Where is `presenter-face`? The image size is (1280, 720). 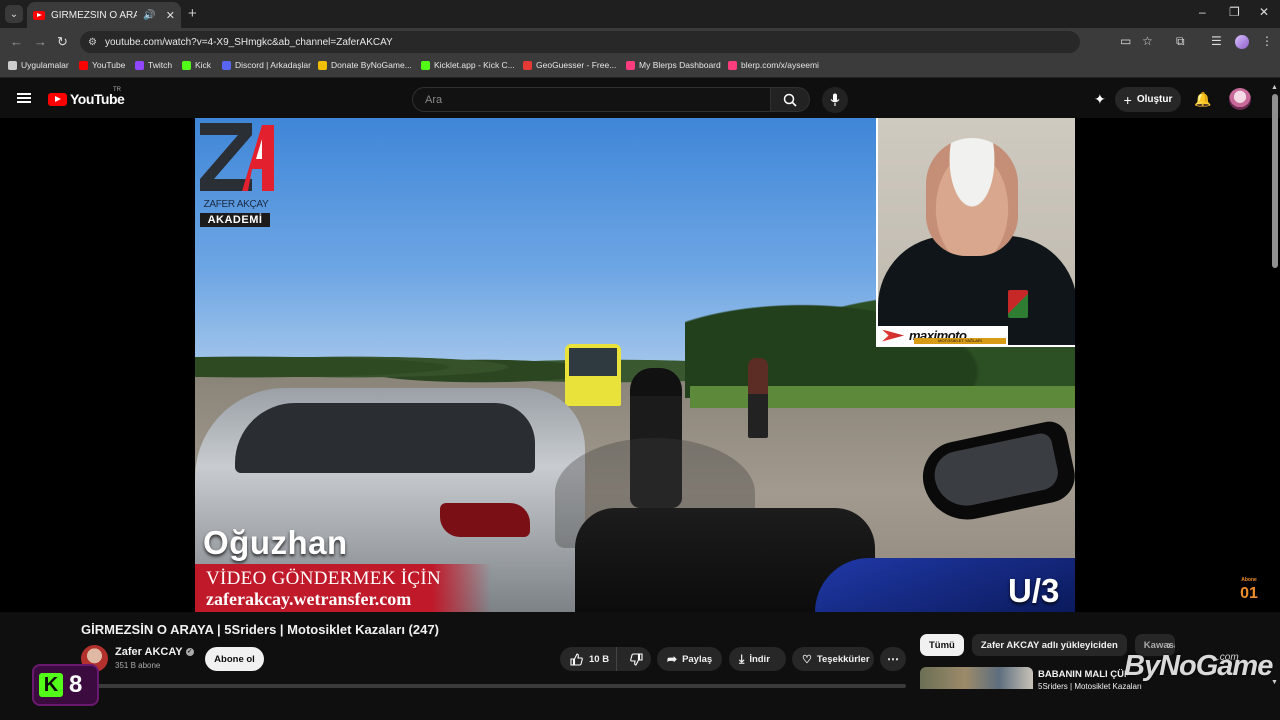 presenter-face is located at coordinates (972, 197).